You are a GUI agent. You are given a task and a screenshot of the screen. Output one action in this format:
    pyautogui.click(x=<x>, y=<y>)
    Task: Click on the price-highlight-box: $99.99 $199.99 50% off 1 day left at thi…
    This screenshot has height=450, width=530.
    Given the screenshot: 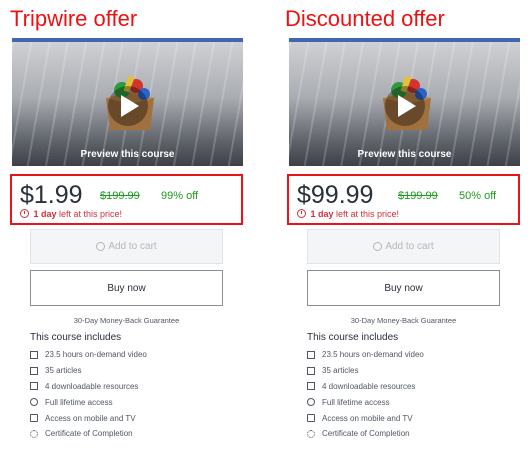 What is the action you would take?
    pyautogui.click(x=403, y=199)
    